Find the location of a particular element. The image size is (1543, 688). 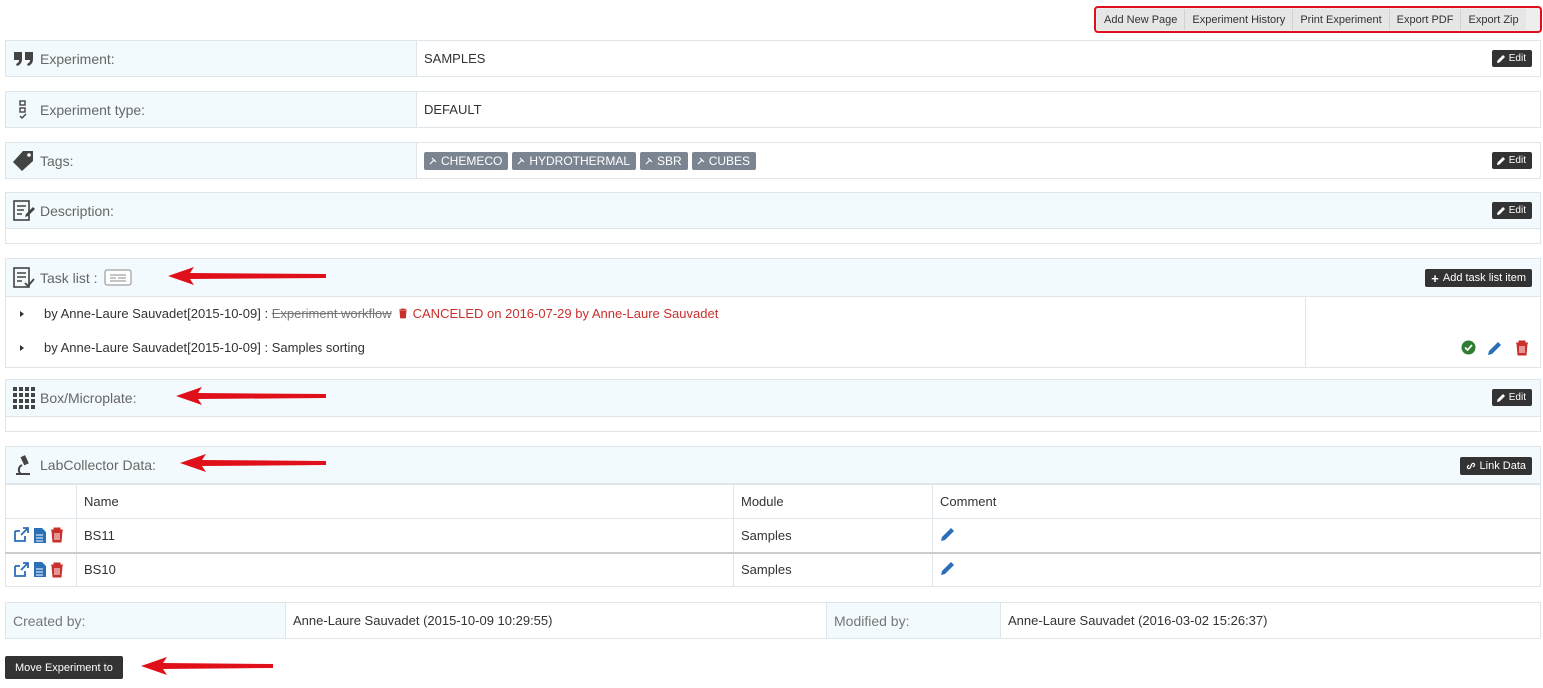

description-label: Description: is located at coordinates (77, 210).